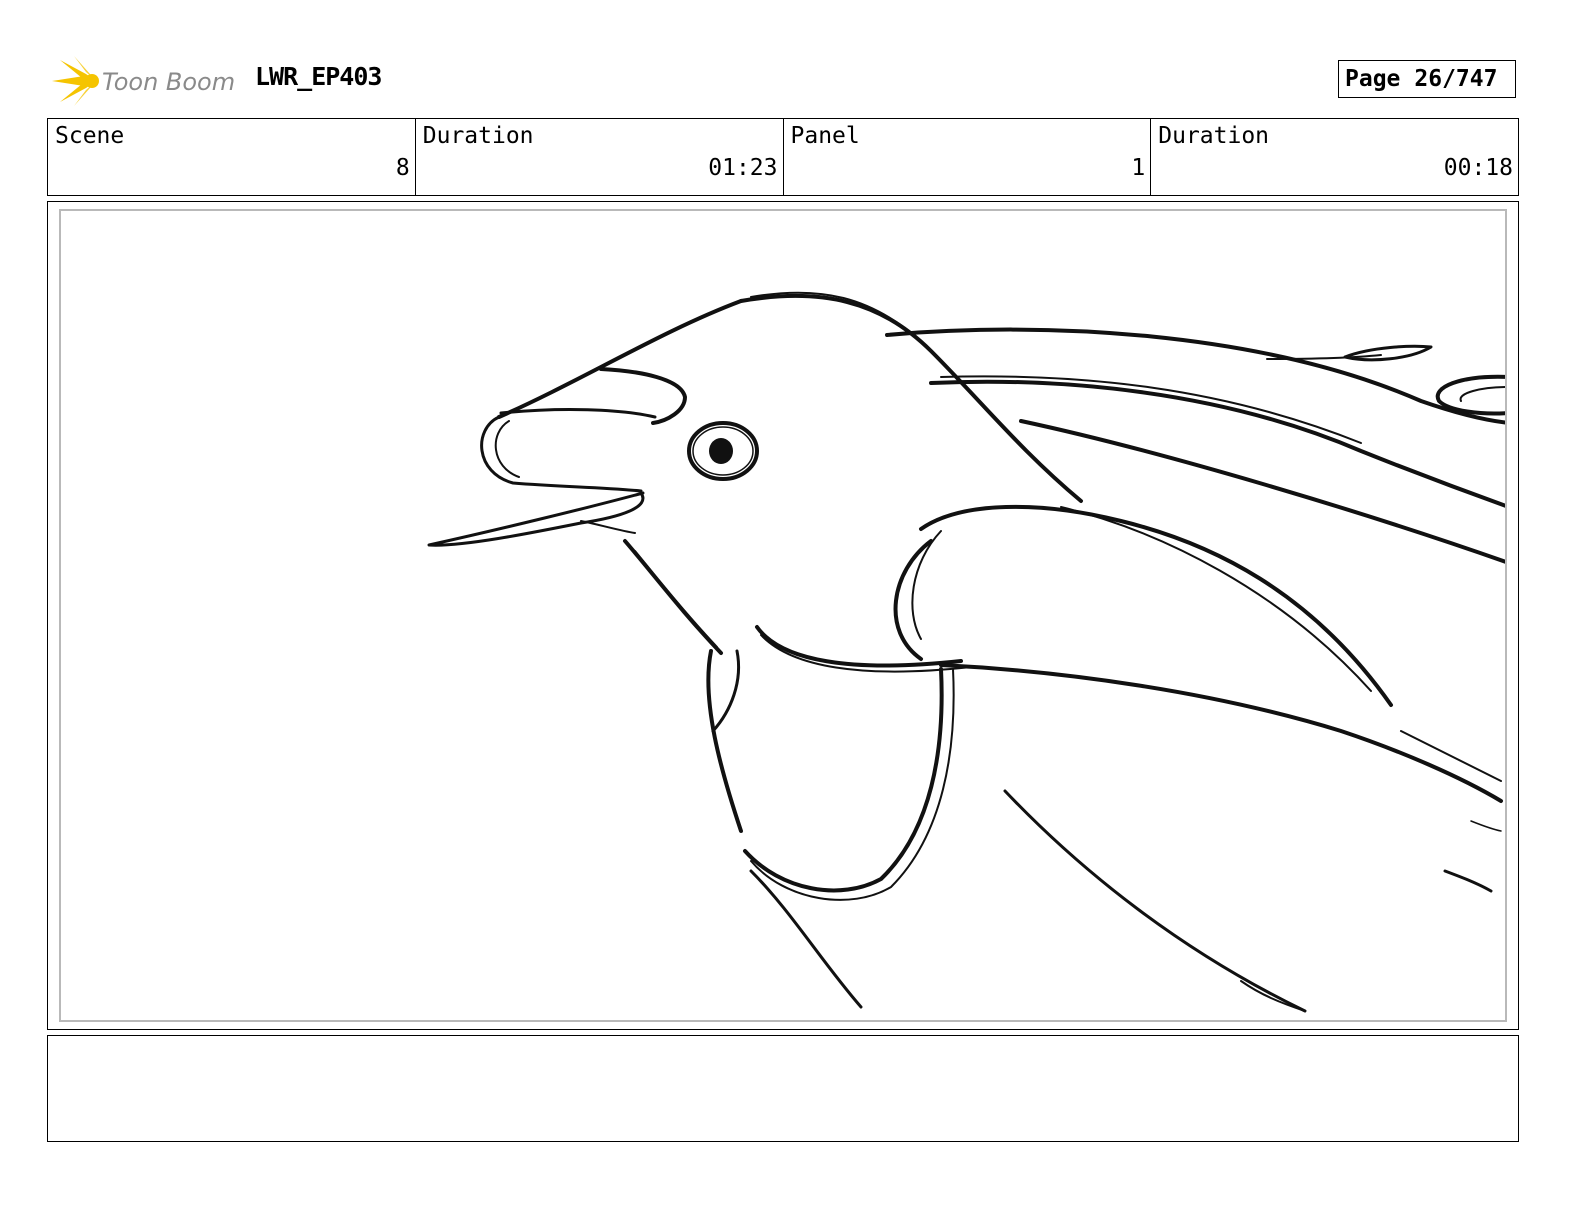 This screenshot has width=1584, height=1224. I want to click on panel-duration-cell: Duration 00:18, so click(1334, 157).